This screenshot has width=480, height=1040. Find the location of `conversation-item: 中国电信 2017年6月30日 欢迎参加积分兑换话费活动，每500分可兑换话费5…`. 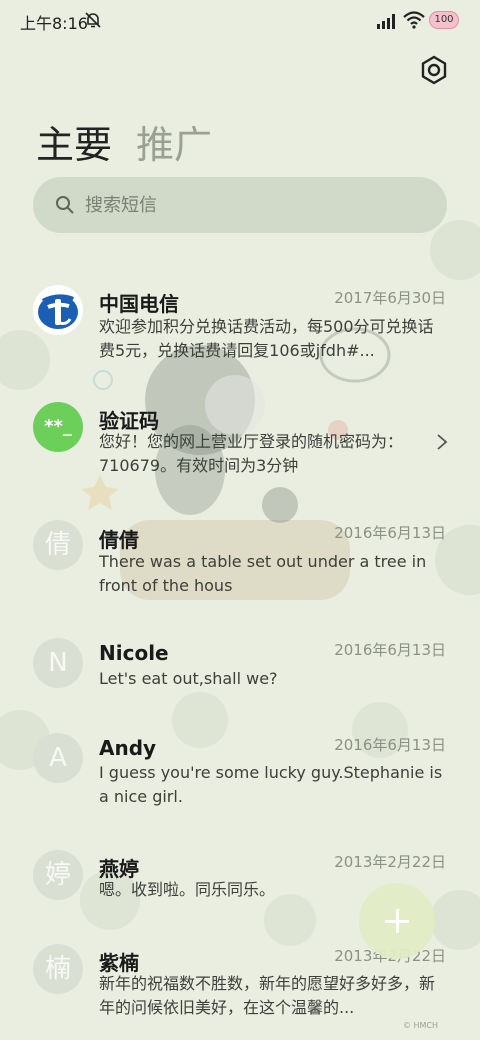

conversation-item: 中国电信 2017年6月30日 欢迎参加积分兑换话费活动，每500分可兑换话费5… is located at coordinates (240, 325).